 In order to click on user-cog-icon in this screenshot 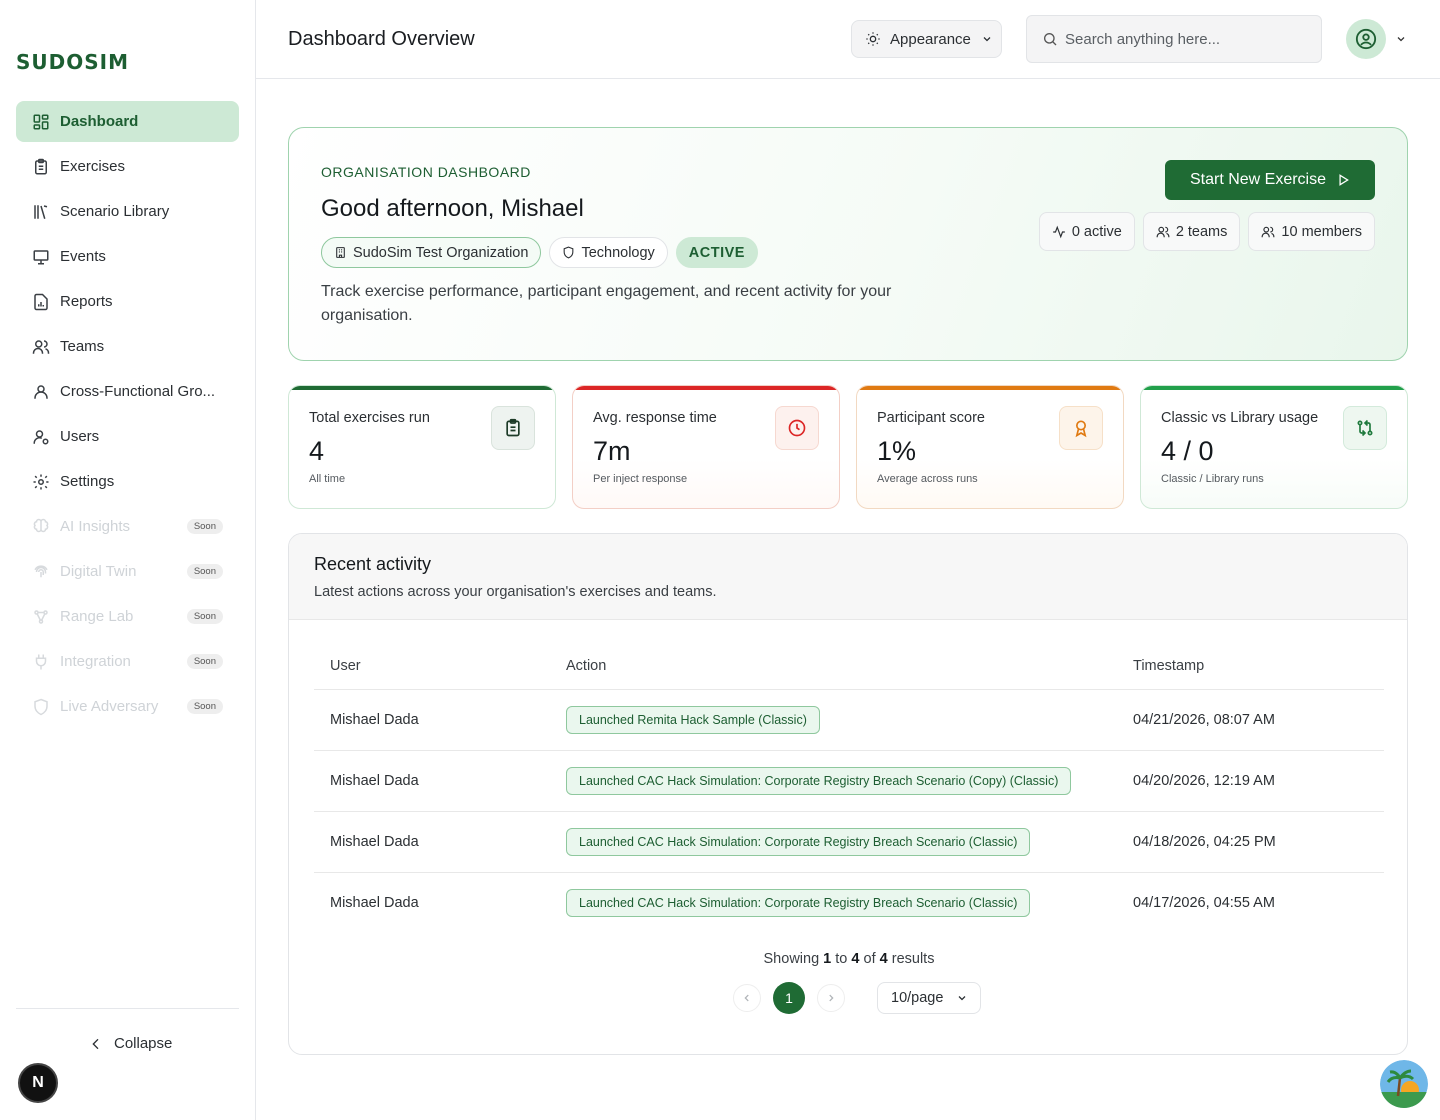, I will do `click(41, 436)`.